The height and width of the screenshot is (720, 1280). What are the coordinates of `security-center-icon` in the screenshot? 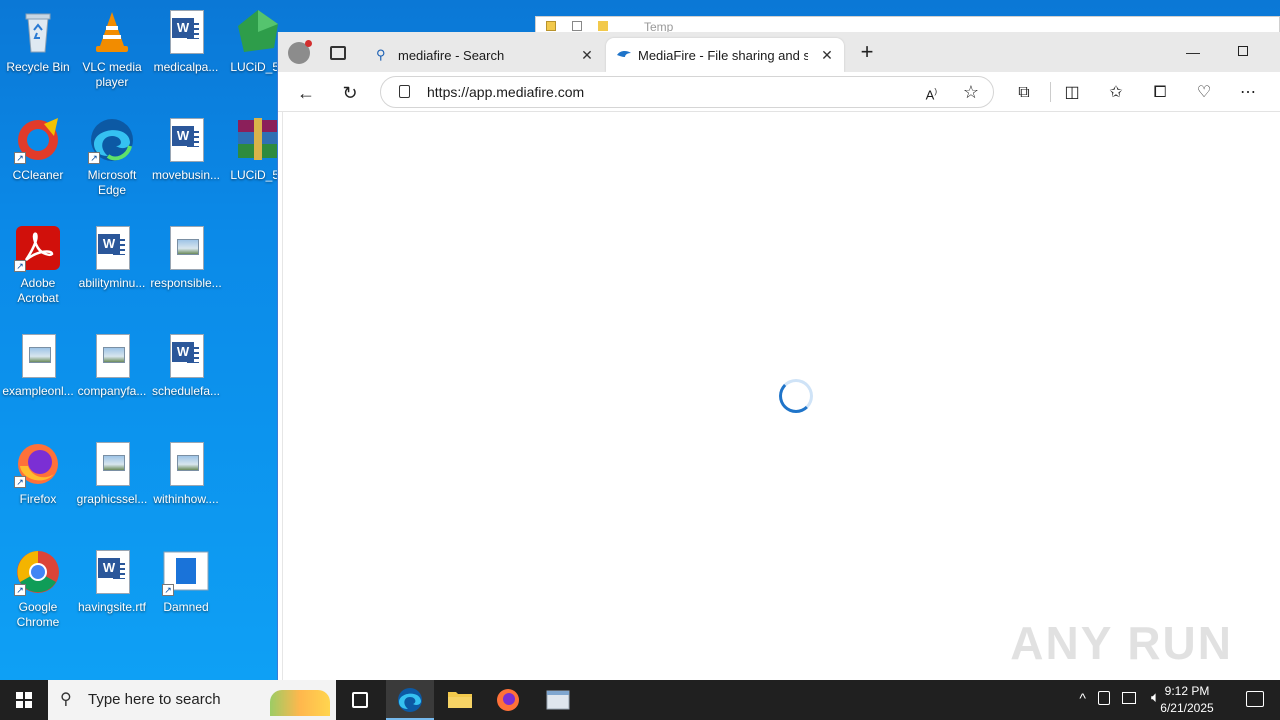 It's located at (1104, 698).